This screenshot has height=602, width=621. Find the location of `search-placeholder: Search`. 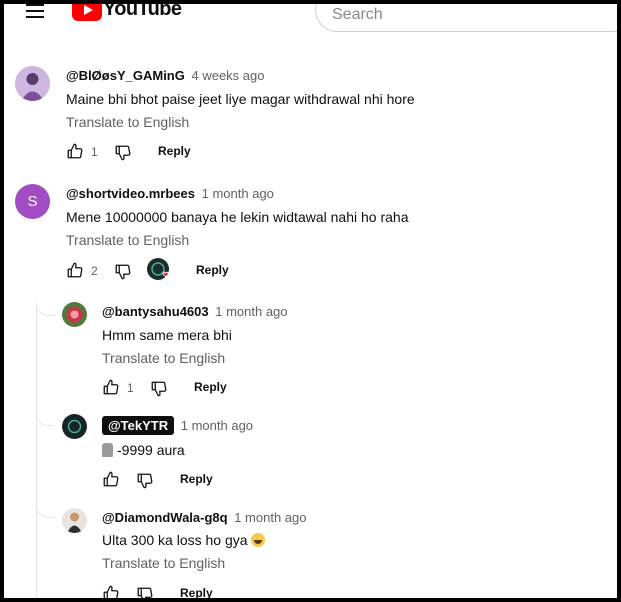

search-placeholder: Search is located at coordinates (357, 14).